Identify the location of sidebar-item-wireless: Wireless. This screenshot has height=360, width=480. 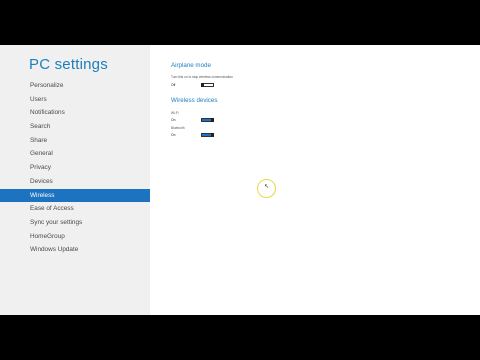
(75, 195).